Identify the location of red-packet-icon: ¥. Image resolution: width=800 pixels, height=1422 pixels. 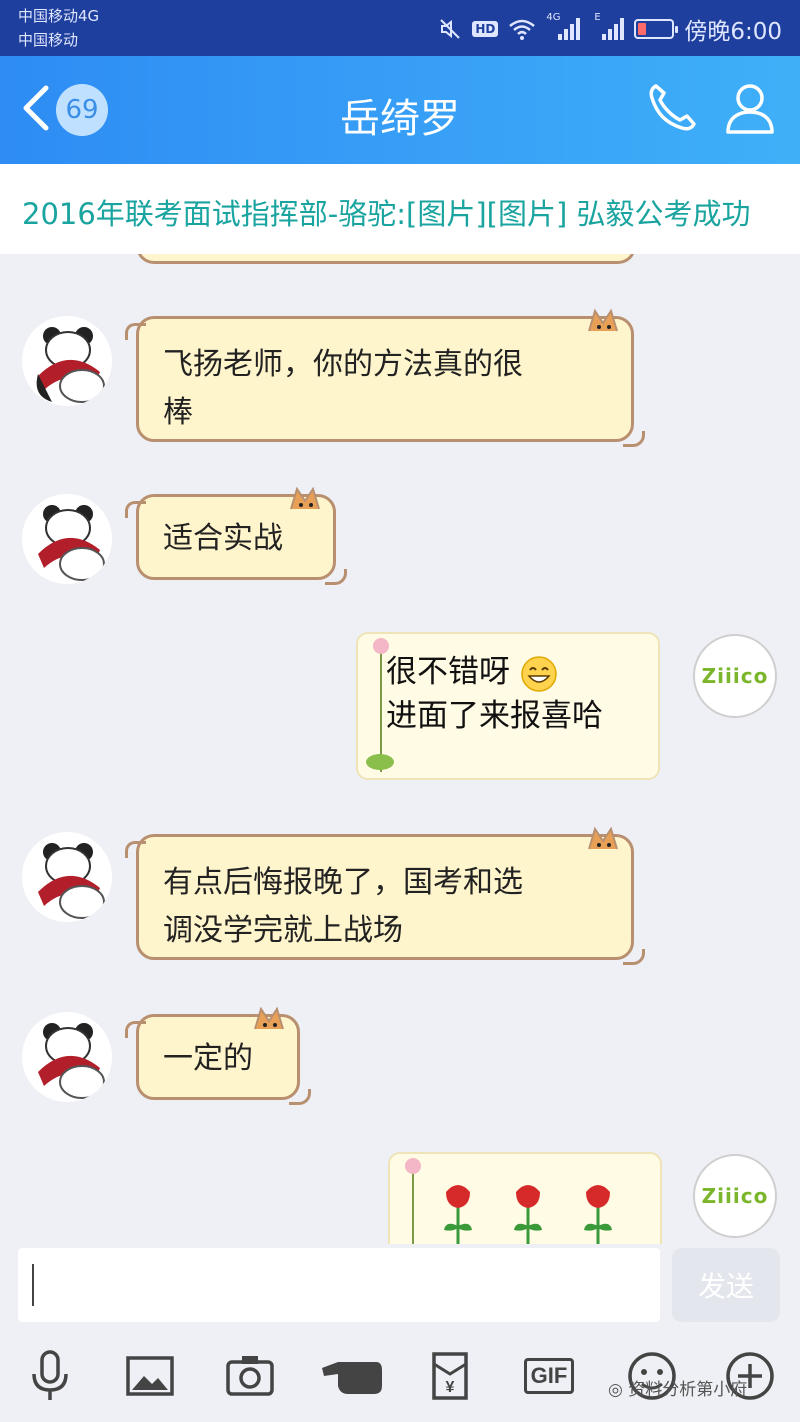
(450, 1376).